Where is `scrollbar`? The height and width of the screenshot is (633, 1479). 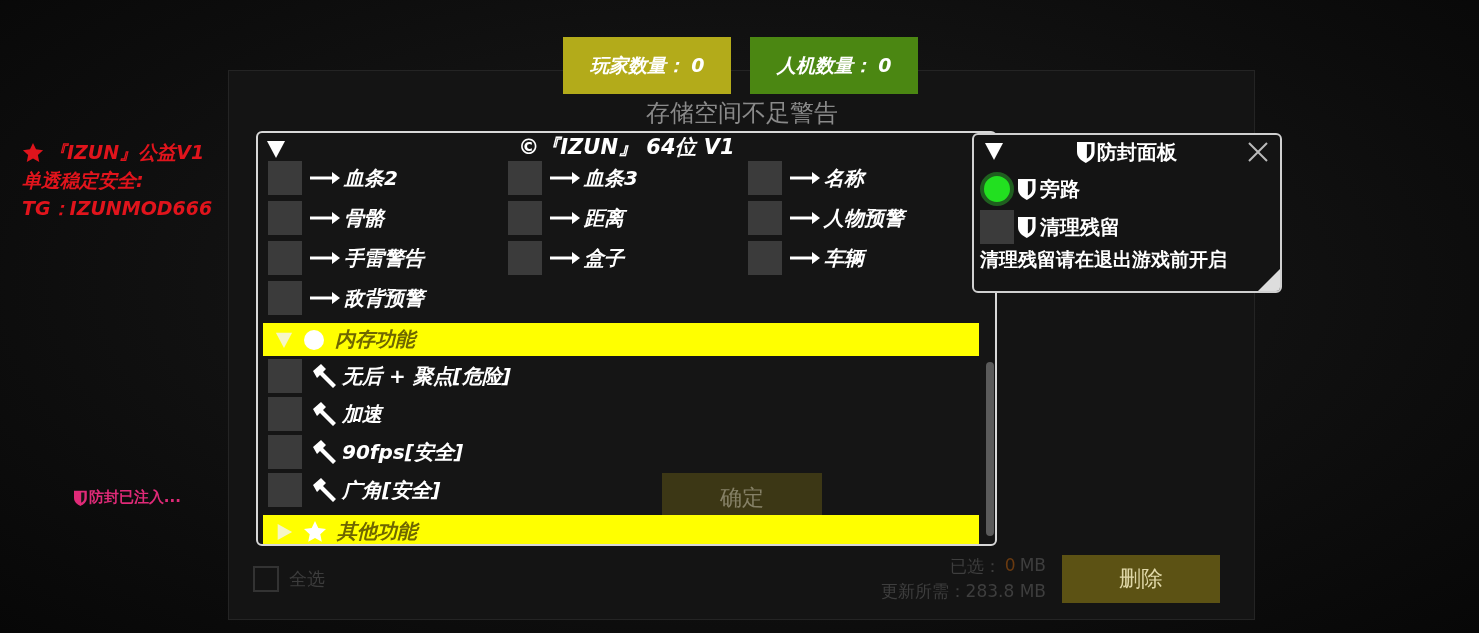
scrollbar is located at coordinates (990, 449).